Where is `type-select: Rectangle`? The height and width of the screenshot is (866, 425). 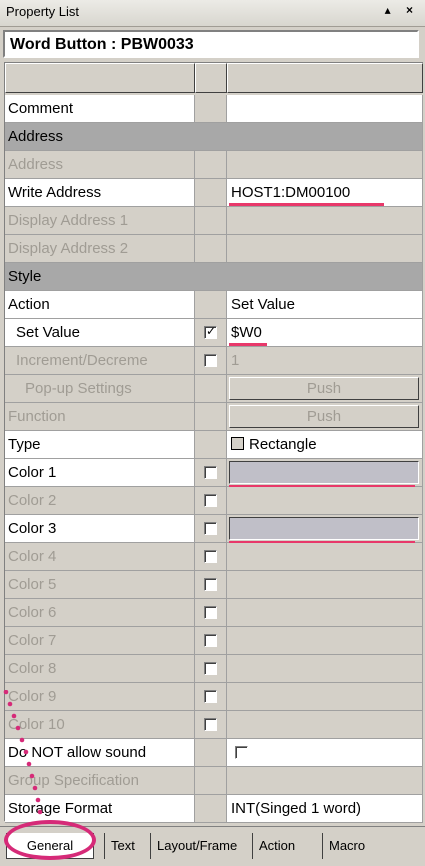
type-select: Rectangle is located at coordinates (325, 445).